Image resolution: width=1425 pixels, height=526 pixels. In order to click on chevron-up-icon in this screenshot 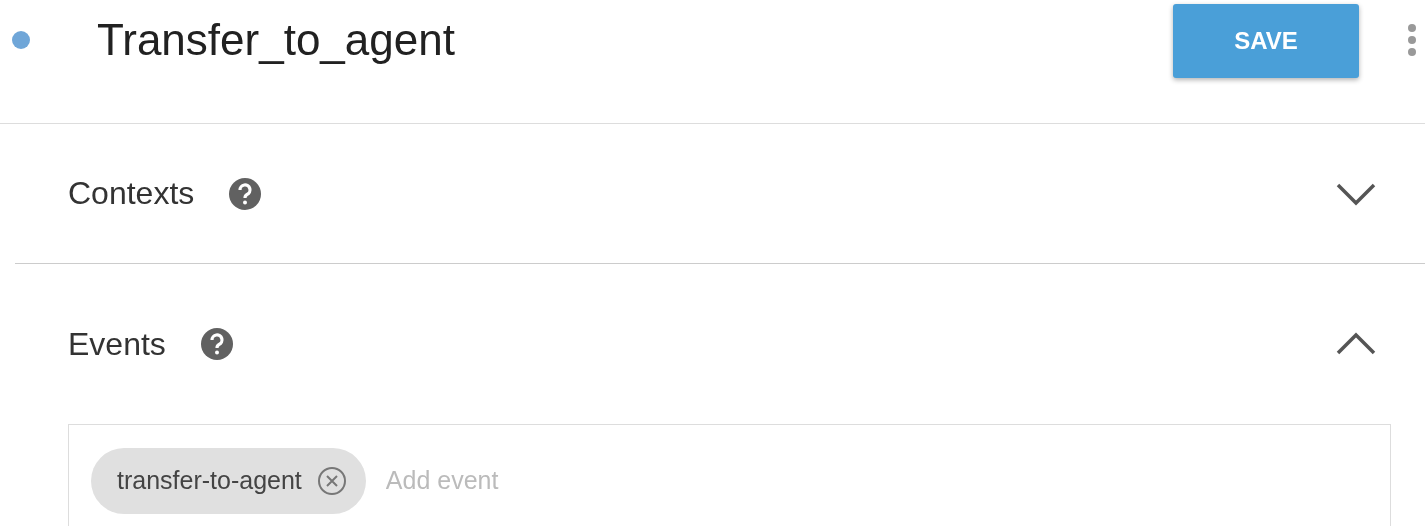, I will do `click(1356, 344)`.